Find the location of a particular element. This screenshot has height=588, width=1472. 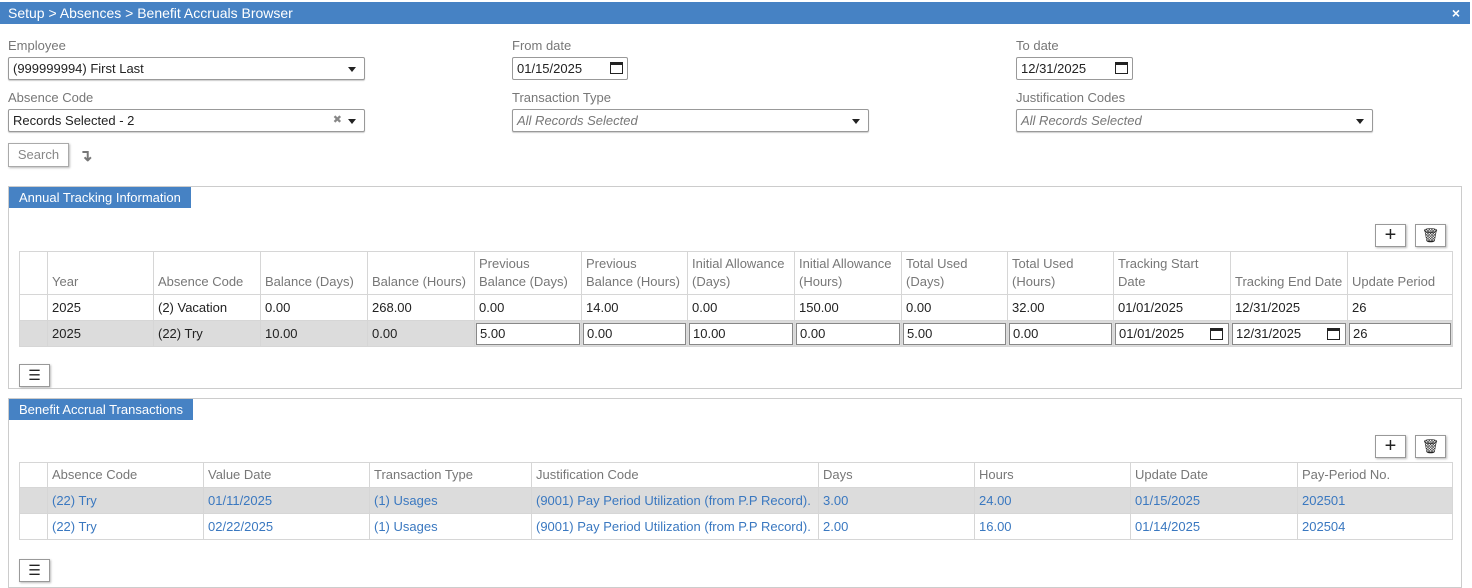

column-header: Balance (Hours) is located at coordinates (421, 273).